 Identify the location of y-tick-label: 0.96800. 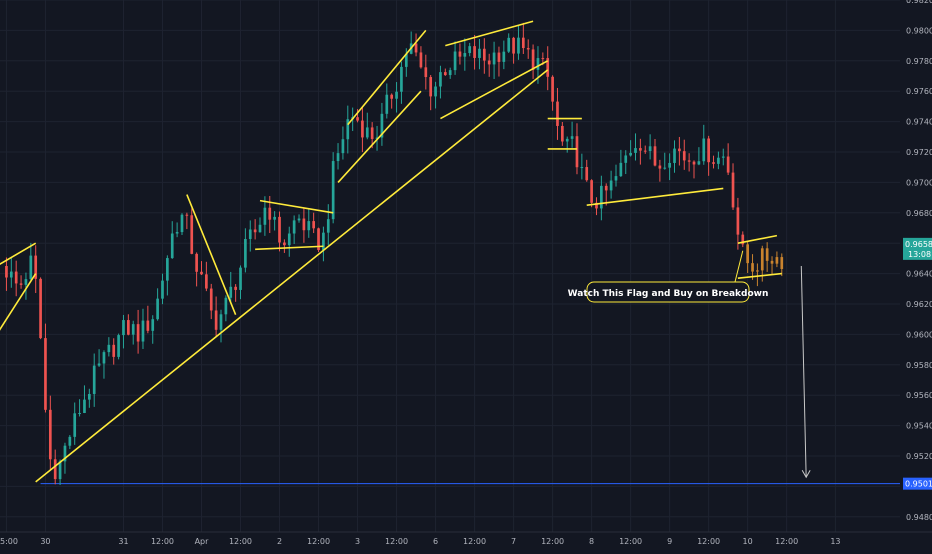
(919, 213).